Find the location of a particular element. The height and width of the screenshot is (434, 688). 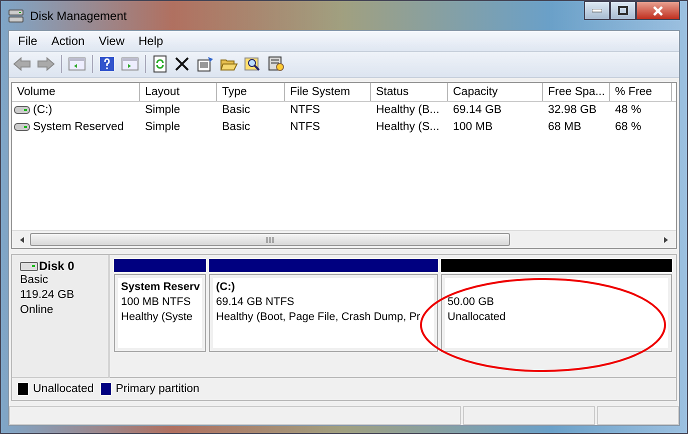

column-header: Layout is located at coordinates (178, 91).